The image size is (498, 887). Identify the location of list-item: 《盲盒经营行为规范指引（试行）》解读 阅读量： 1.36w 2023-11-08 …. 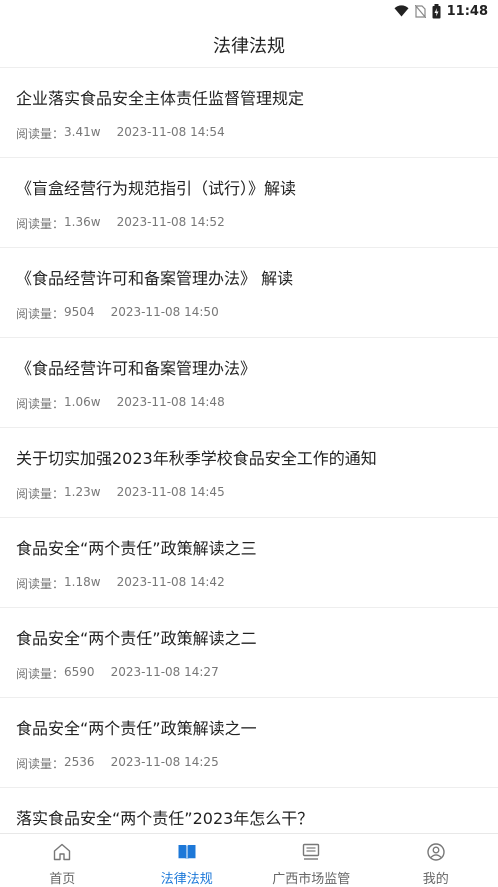
(249, 203).